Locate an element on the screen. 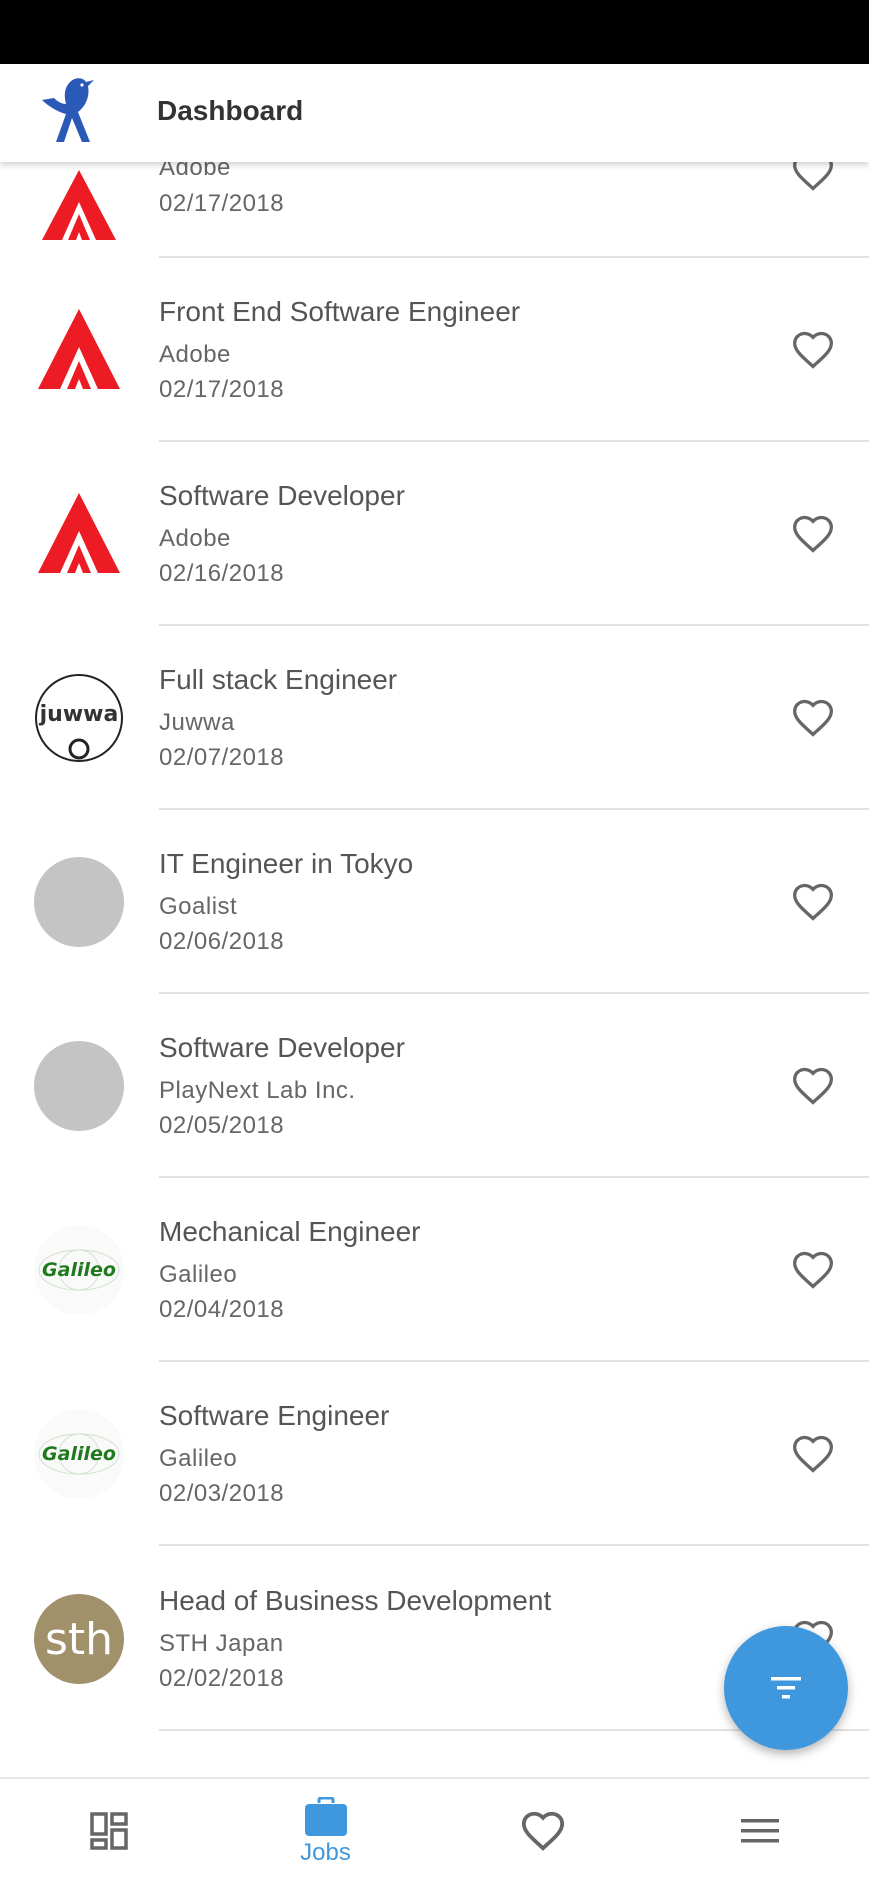 The image size is (869, 1883). job-date: 02/16/2018 is located at coordinates (222, 573).